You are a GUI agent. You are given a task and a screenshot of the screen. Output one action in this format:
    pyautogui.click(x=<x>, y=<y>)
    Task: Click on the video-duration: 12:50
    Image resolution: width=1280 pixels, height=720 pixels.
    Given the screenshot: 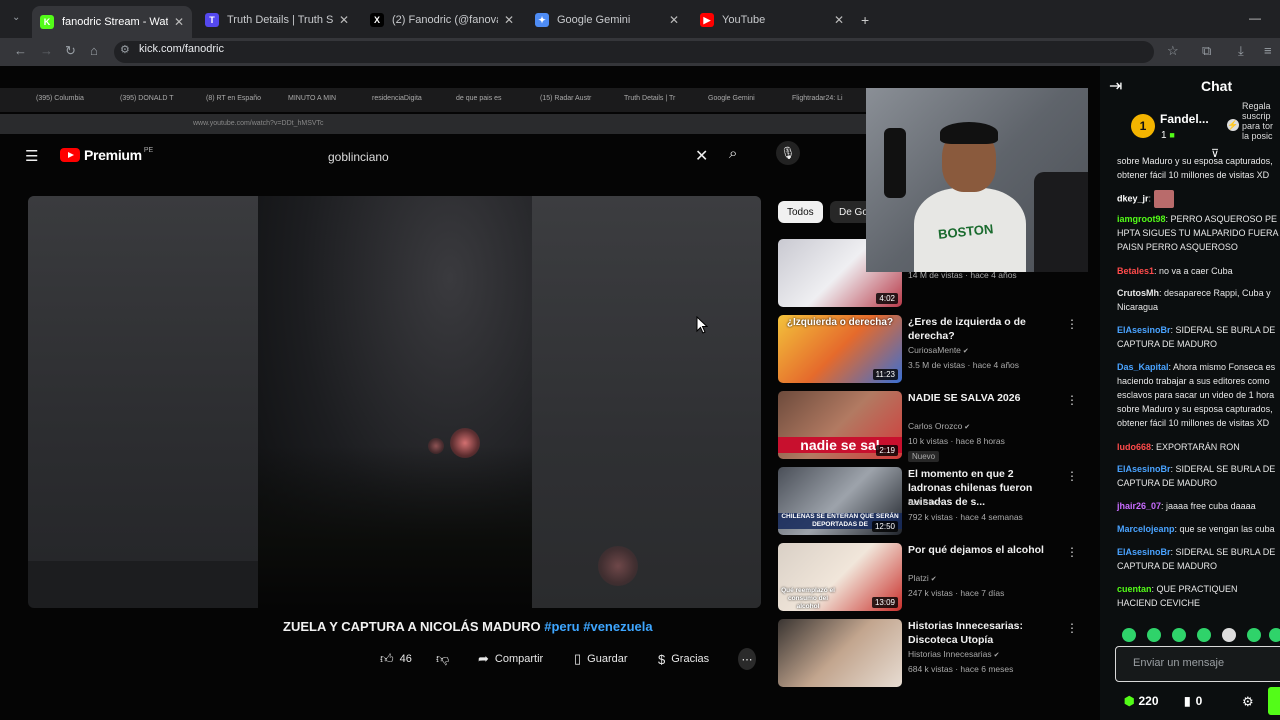 What is the action you would take?
    pyautogui.click(x=884, y=526)
    